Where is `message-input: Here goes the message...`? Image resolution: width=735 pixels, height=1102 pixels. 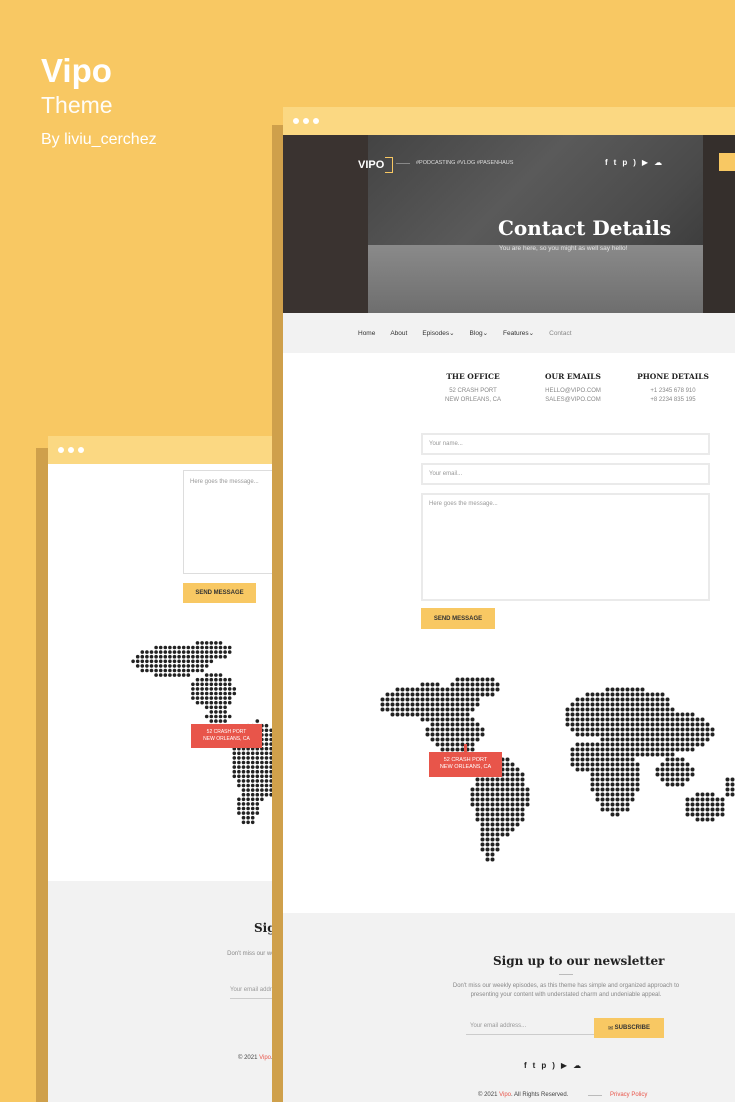 message-input: Here goes the message... is located at coordinates (565, 547).